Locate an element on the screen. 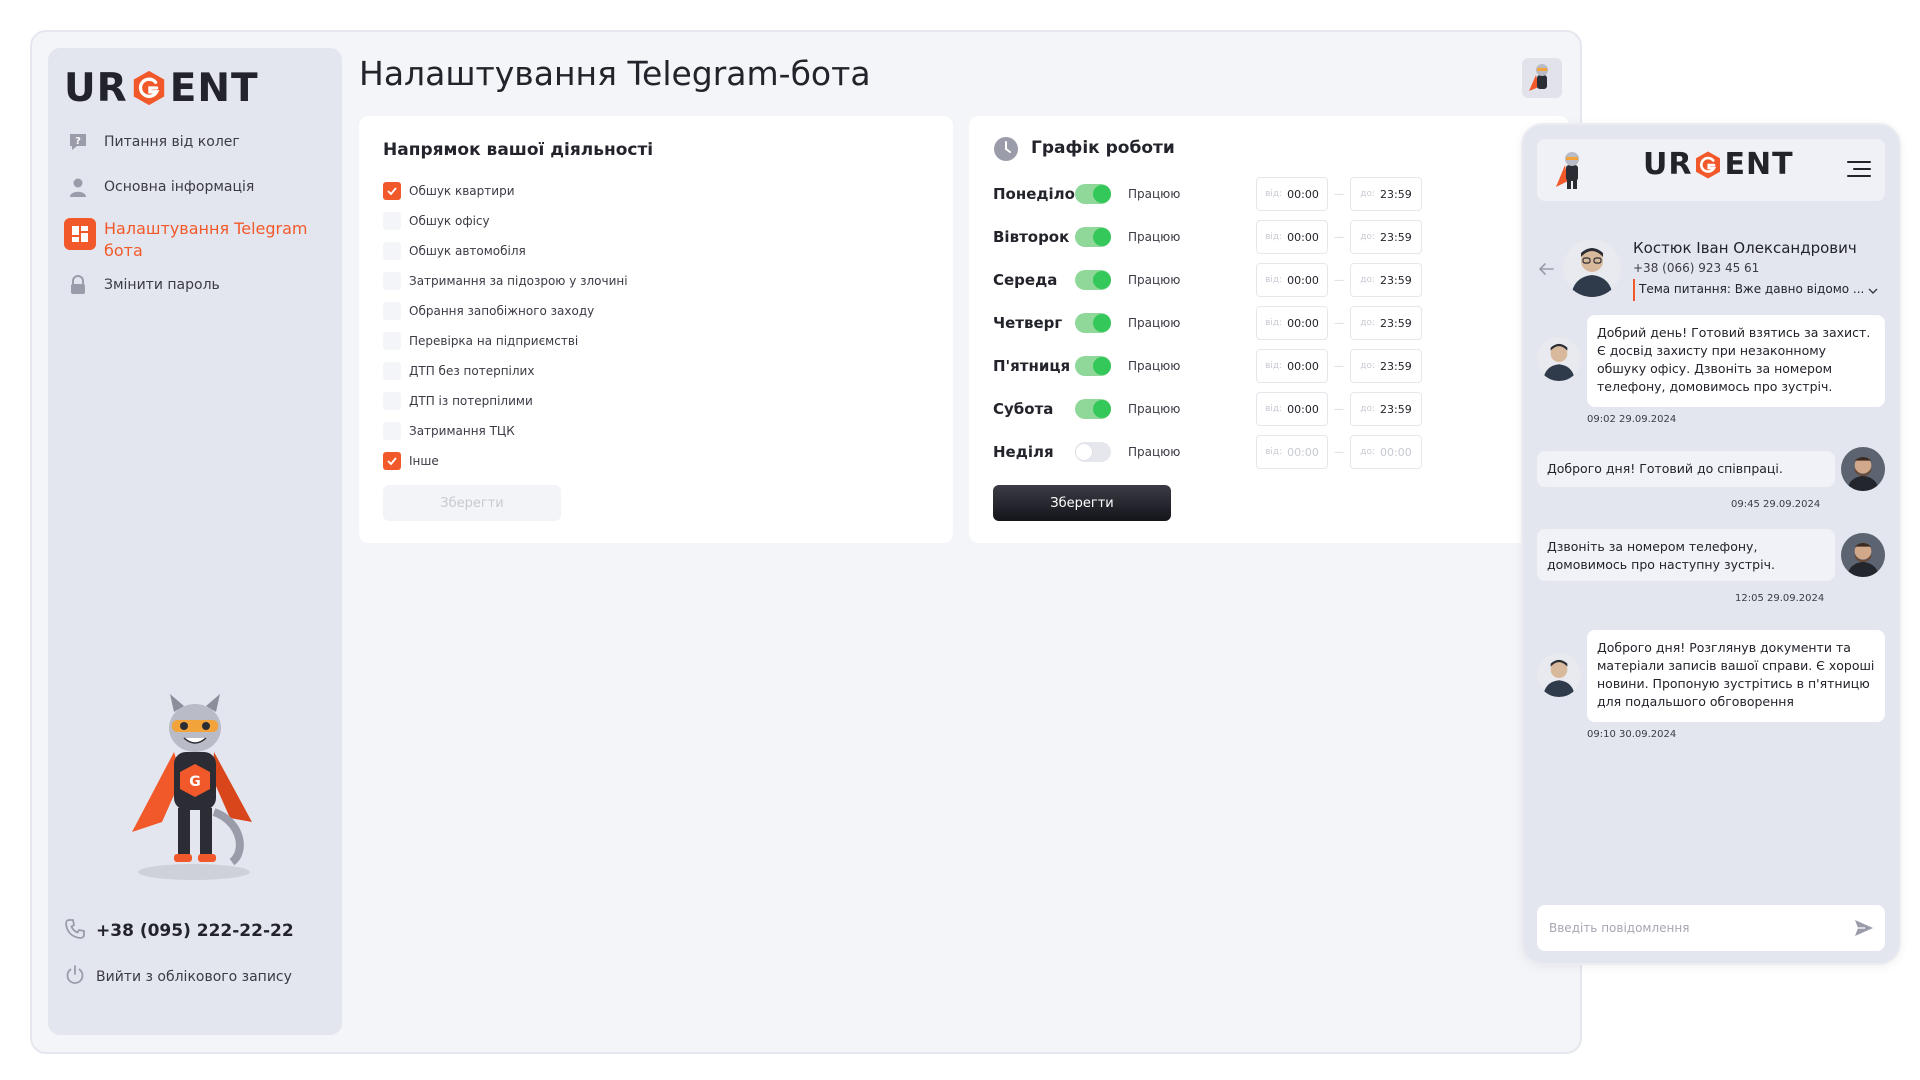 The image size is (1920, 1080). schedule-card-title: Графік роботи is located at coordinates (1103, 148).